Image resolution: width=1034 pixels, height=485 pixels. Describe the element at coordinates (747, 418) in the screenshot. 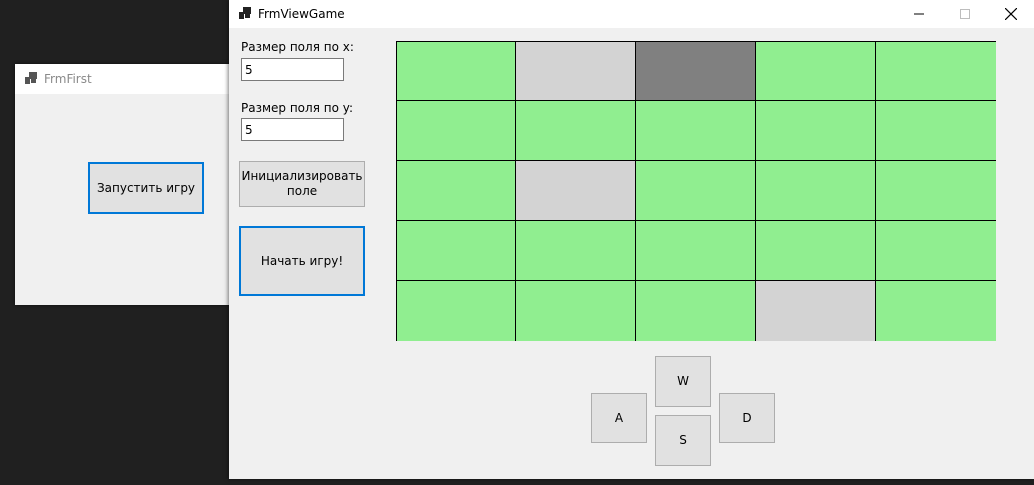

I see `move-right-button: D` at that location.